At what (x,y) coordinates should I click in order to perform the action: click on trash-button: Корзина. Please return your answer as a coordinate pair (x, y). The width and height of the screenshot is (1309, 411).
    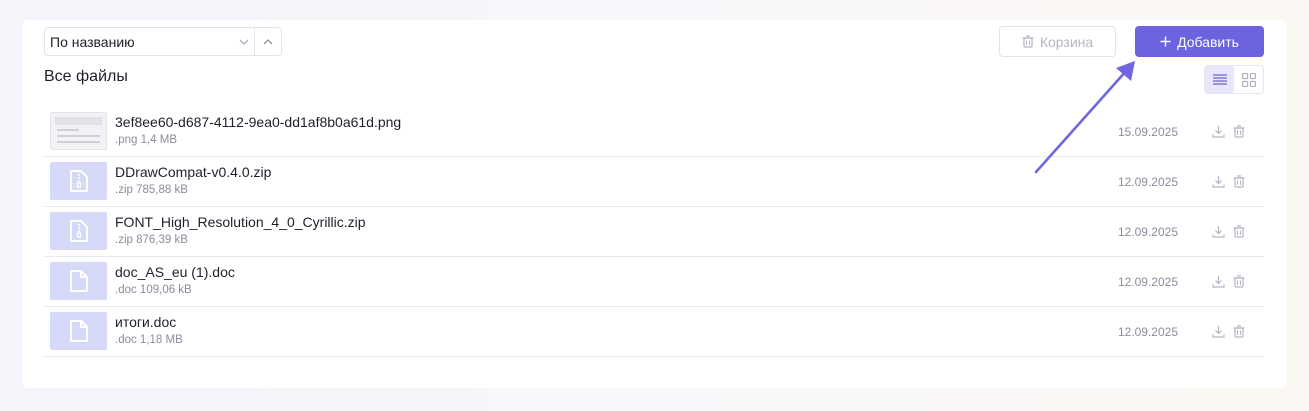
    Looking at the image, I should click on (1057, 41).